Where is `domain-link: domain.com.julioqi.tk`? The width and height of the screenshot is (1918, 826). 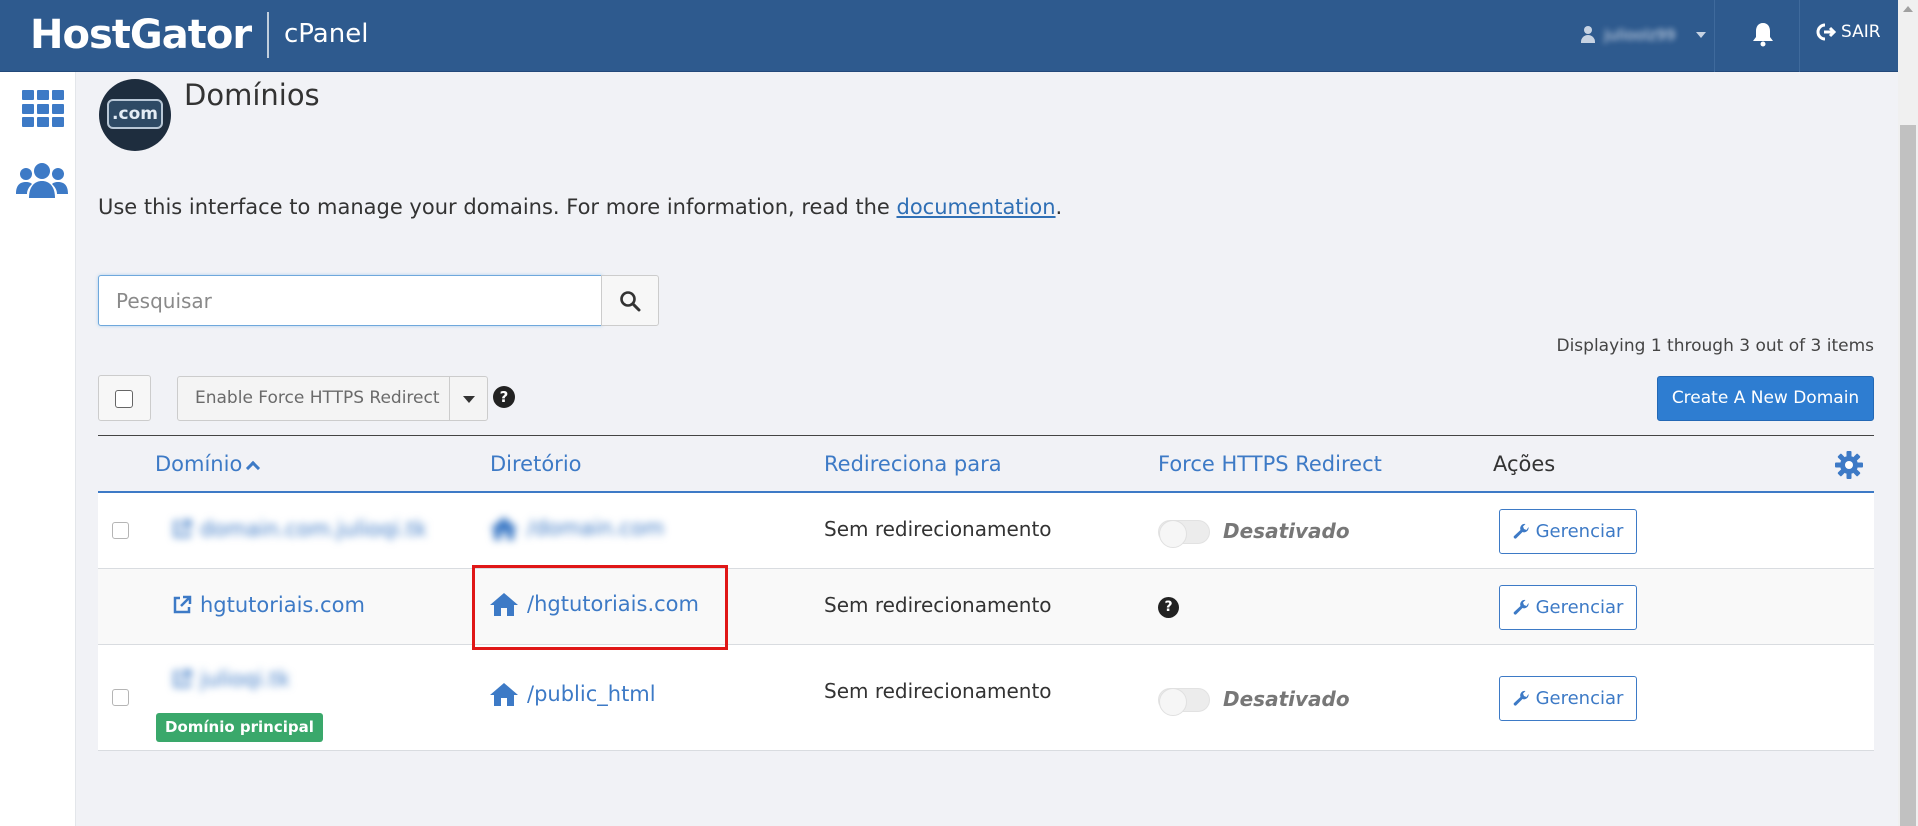 domain-link: domain.com.julioqi.tk is located at coordinates (299, 529).